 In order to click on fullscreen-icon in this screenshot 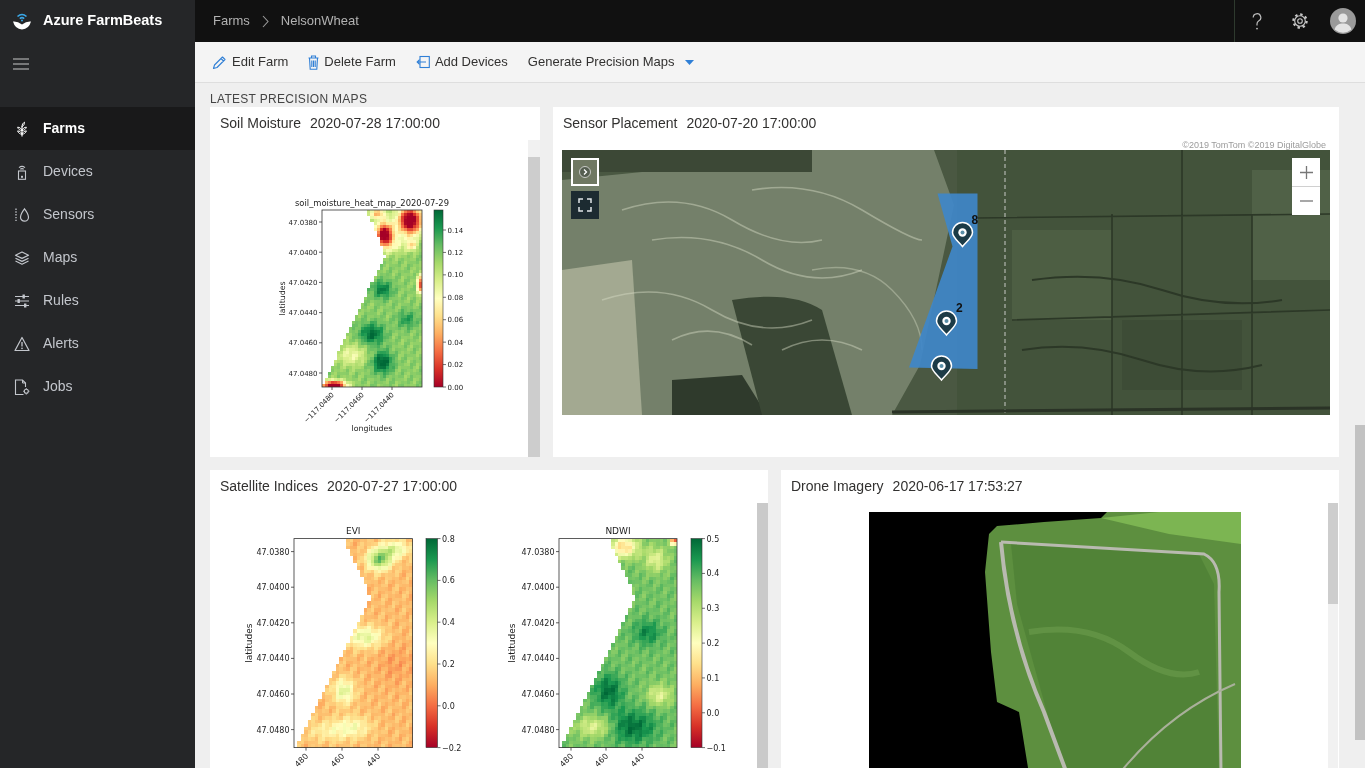, I will do `click(585, 205)`.